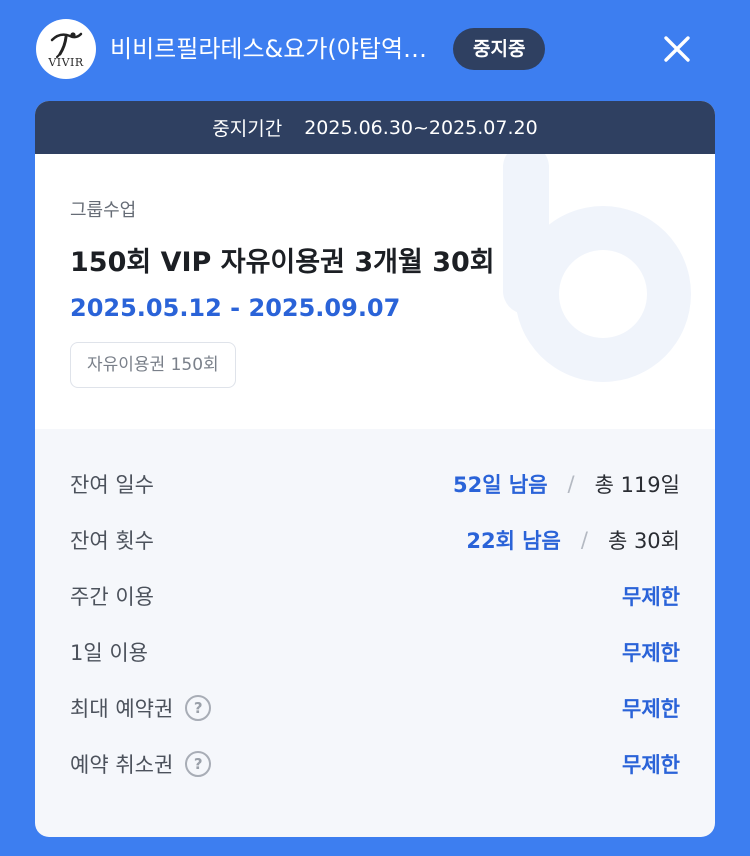 Image resolution: width=750 pixels, height=856 pixels. What do you see at coordinates (112, 541) in the screenshot?
I see `row-label: 잔여 횟수` at bounding box center [112, 541].